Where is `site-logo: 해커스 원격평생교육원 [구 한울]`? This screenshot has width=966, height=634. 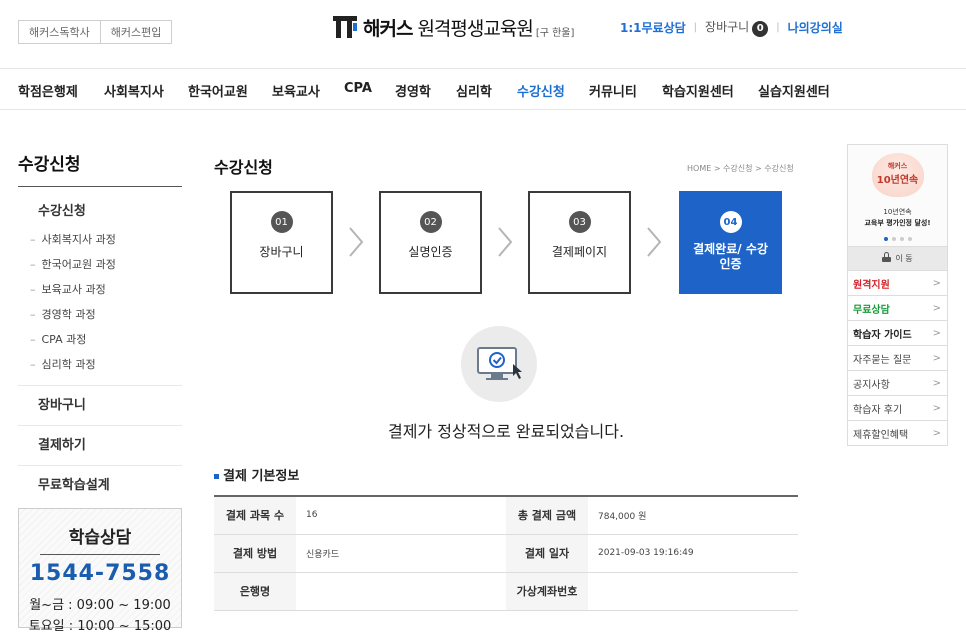 site-logo: 해커스 원격평생교육원 [구 한울] is located at coordinates (453, 27).